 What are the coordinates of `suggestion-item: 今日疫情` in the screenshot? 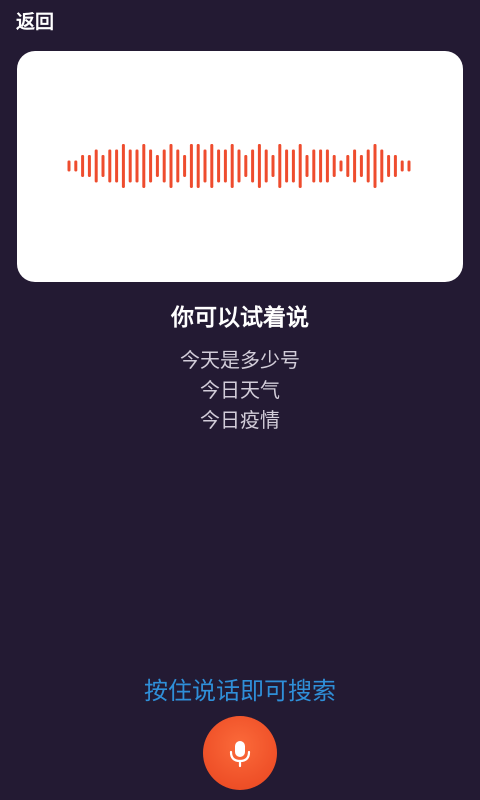 It's located at (240, 420).